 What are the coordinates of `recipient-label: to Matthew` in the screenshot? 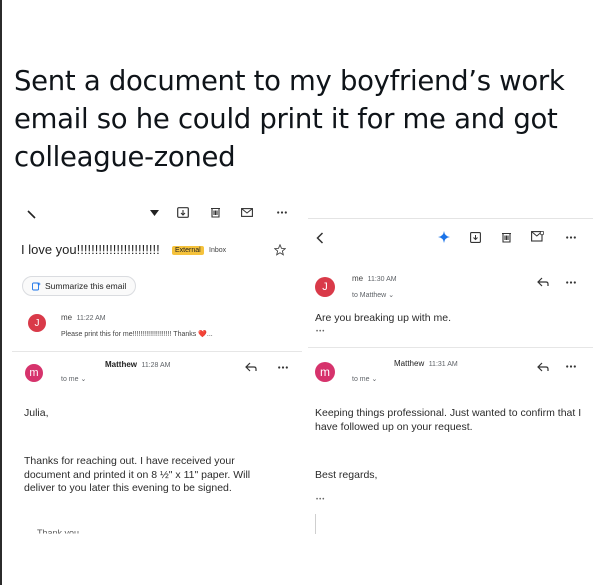 It's located at (369, 295).